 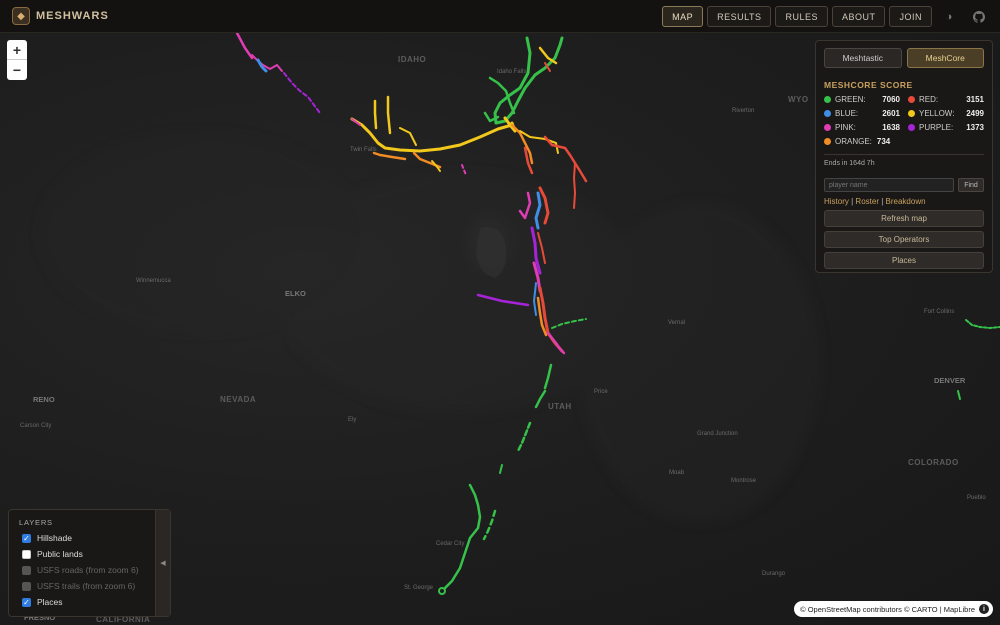 I want to click on nav-map-button: MAP, so click(x=683, y=16).